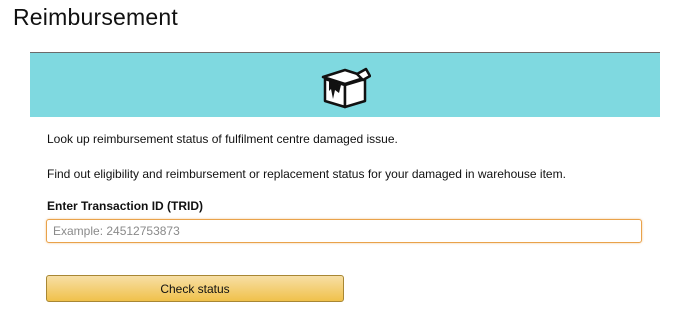  Describe the element at coordinates (344, 231) in the screenshot. I see `trid-input` at that location.